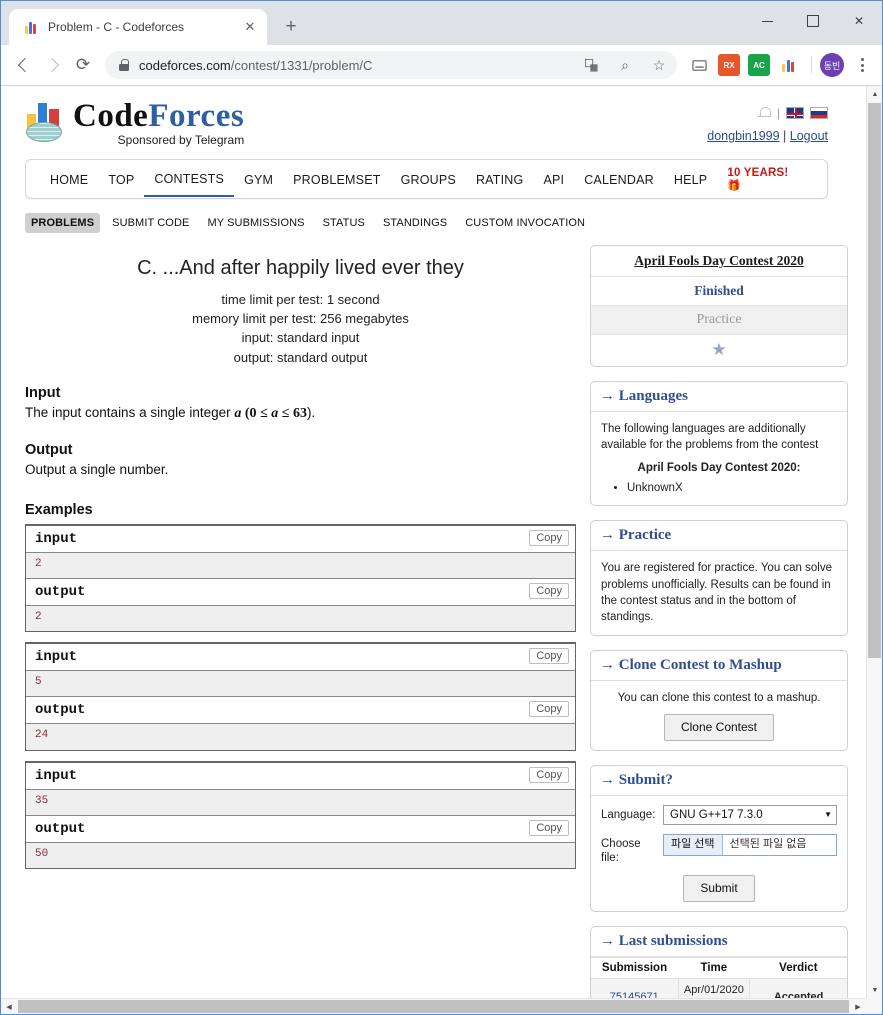 The height and width of the screenshot is (1015, 883). What do you see at coordinates (874, 380) in the screenshot?
I see `vertical-scrollbar-thumb` at bounding box center [874, 380].